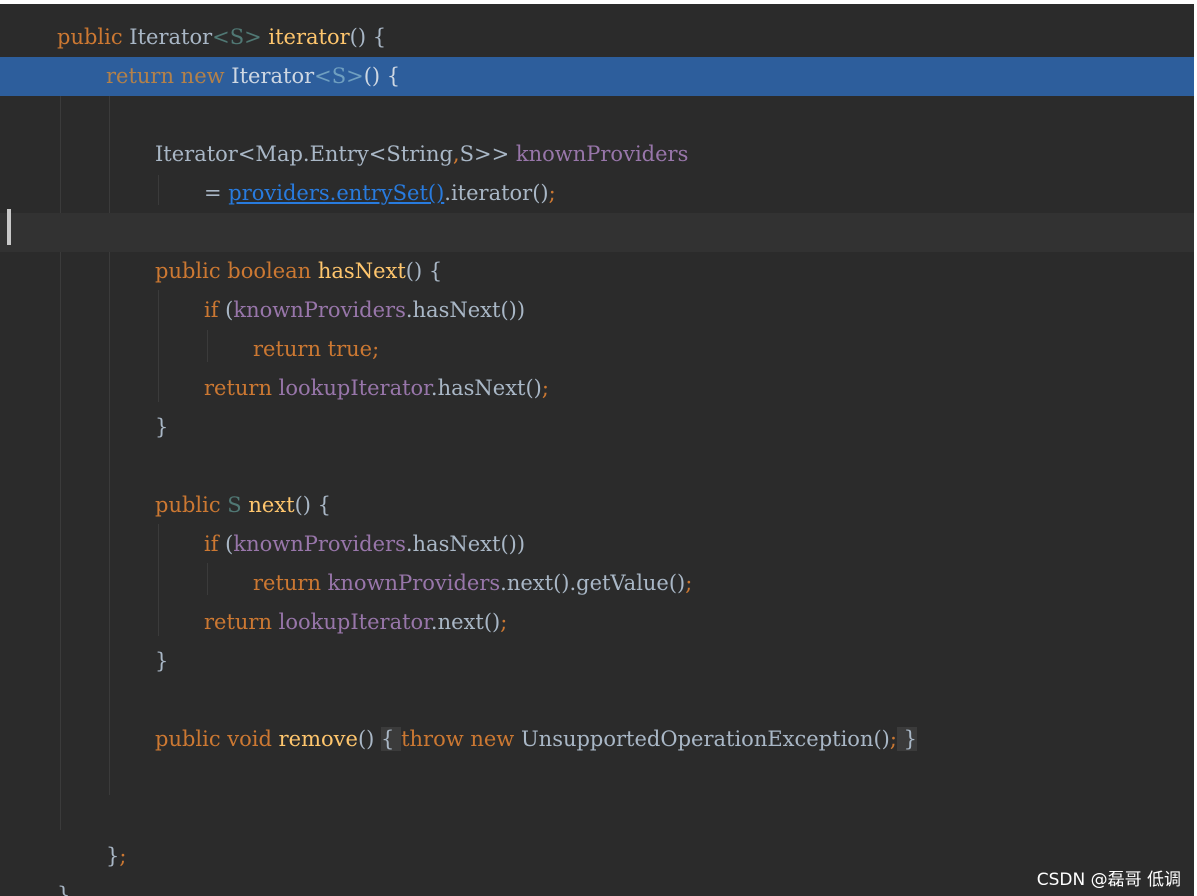 This screenshot has width=1197, height=896. What do you see at coordinates (236, 271) in the screenshot?
I see `code-token: public boolean` at bounding box center [236, 271].